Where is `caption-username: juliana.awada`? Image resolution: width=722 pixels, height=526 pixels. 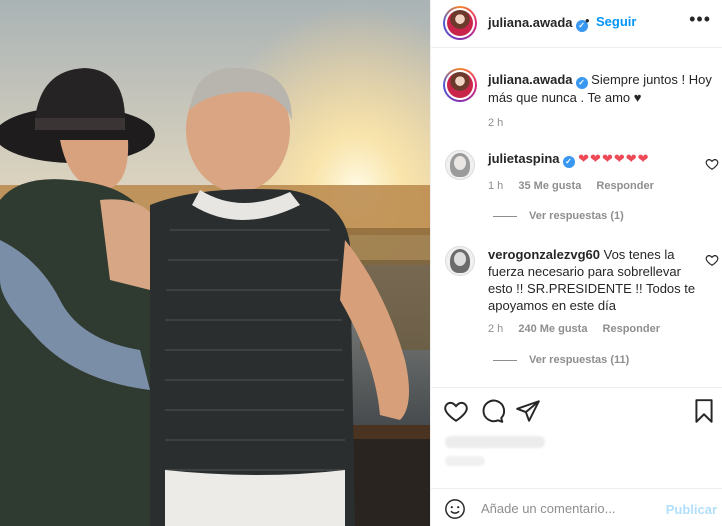 caption-username: juliana.awada is located at coordinates (530, 79).